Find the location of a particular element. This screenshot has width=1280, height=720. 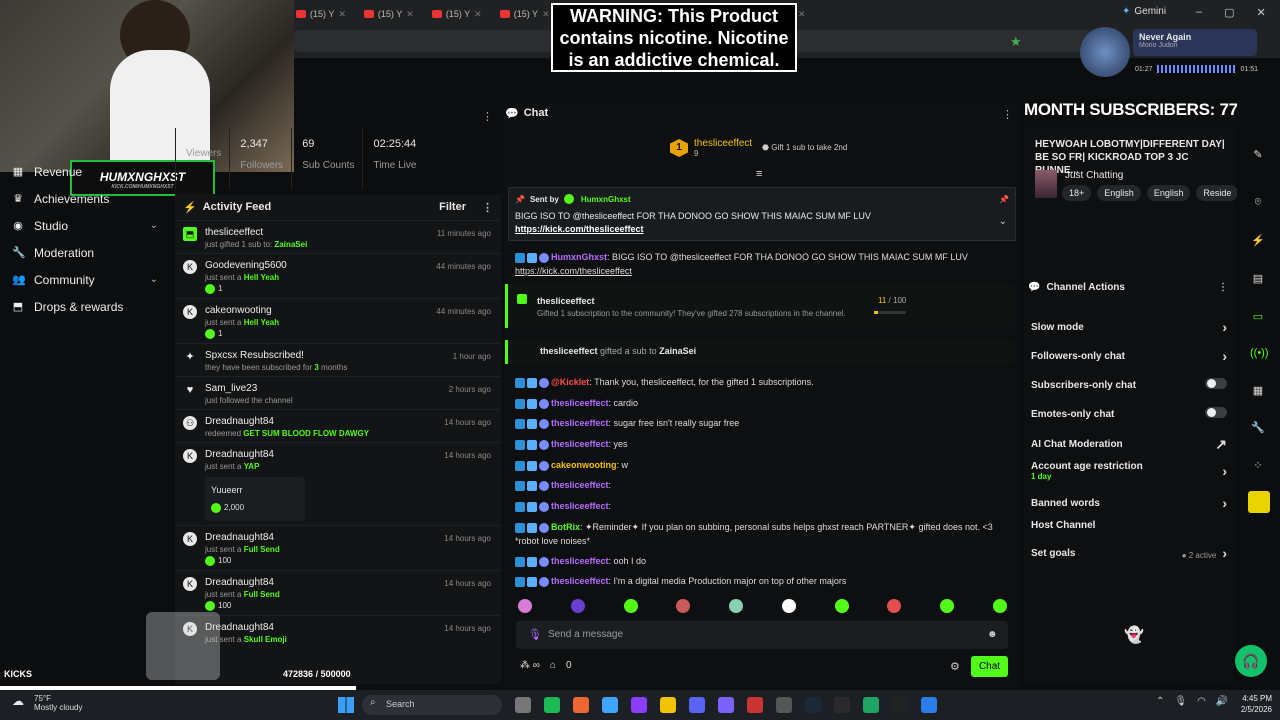

tab-gemini: ✦ Gemini is located at coordinates (1144, 11).